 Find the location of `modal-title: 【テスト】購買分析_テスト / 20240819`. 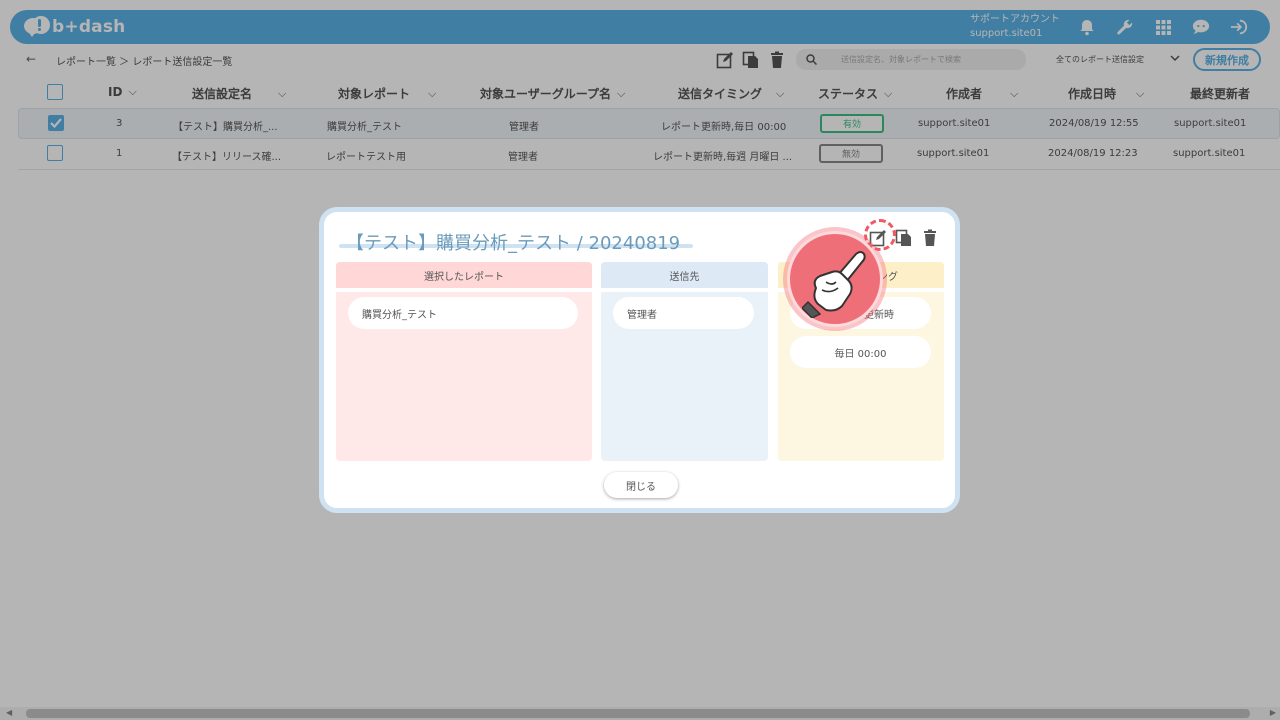

modal-title: 【テスト】購買分析_テスト / 20240819 is located at coordinates (513, 243).